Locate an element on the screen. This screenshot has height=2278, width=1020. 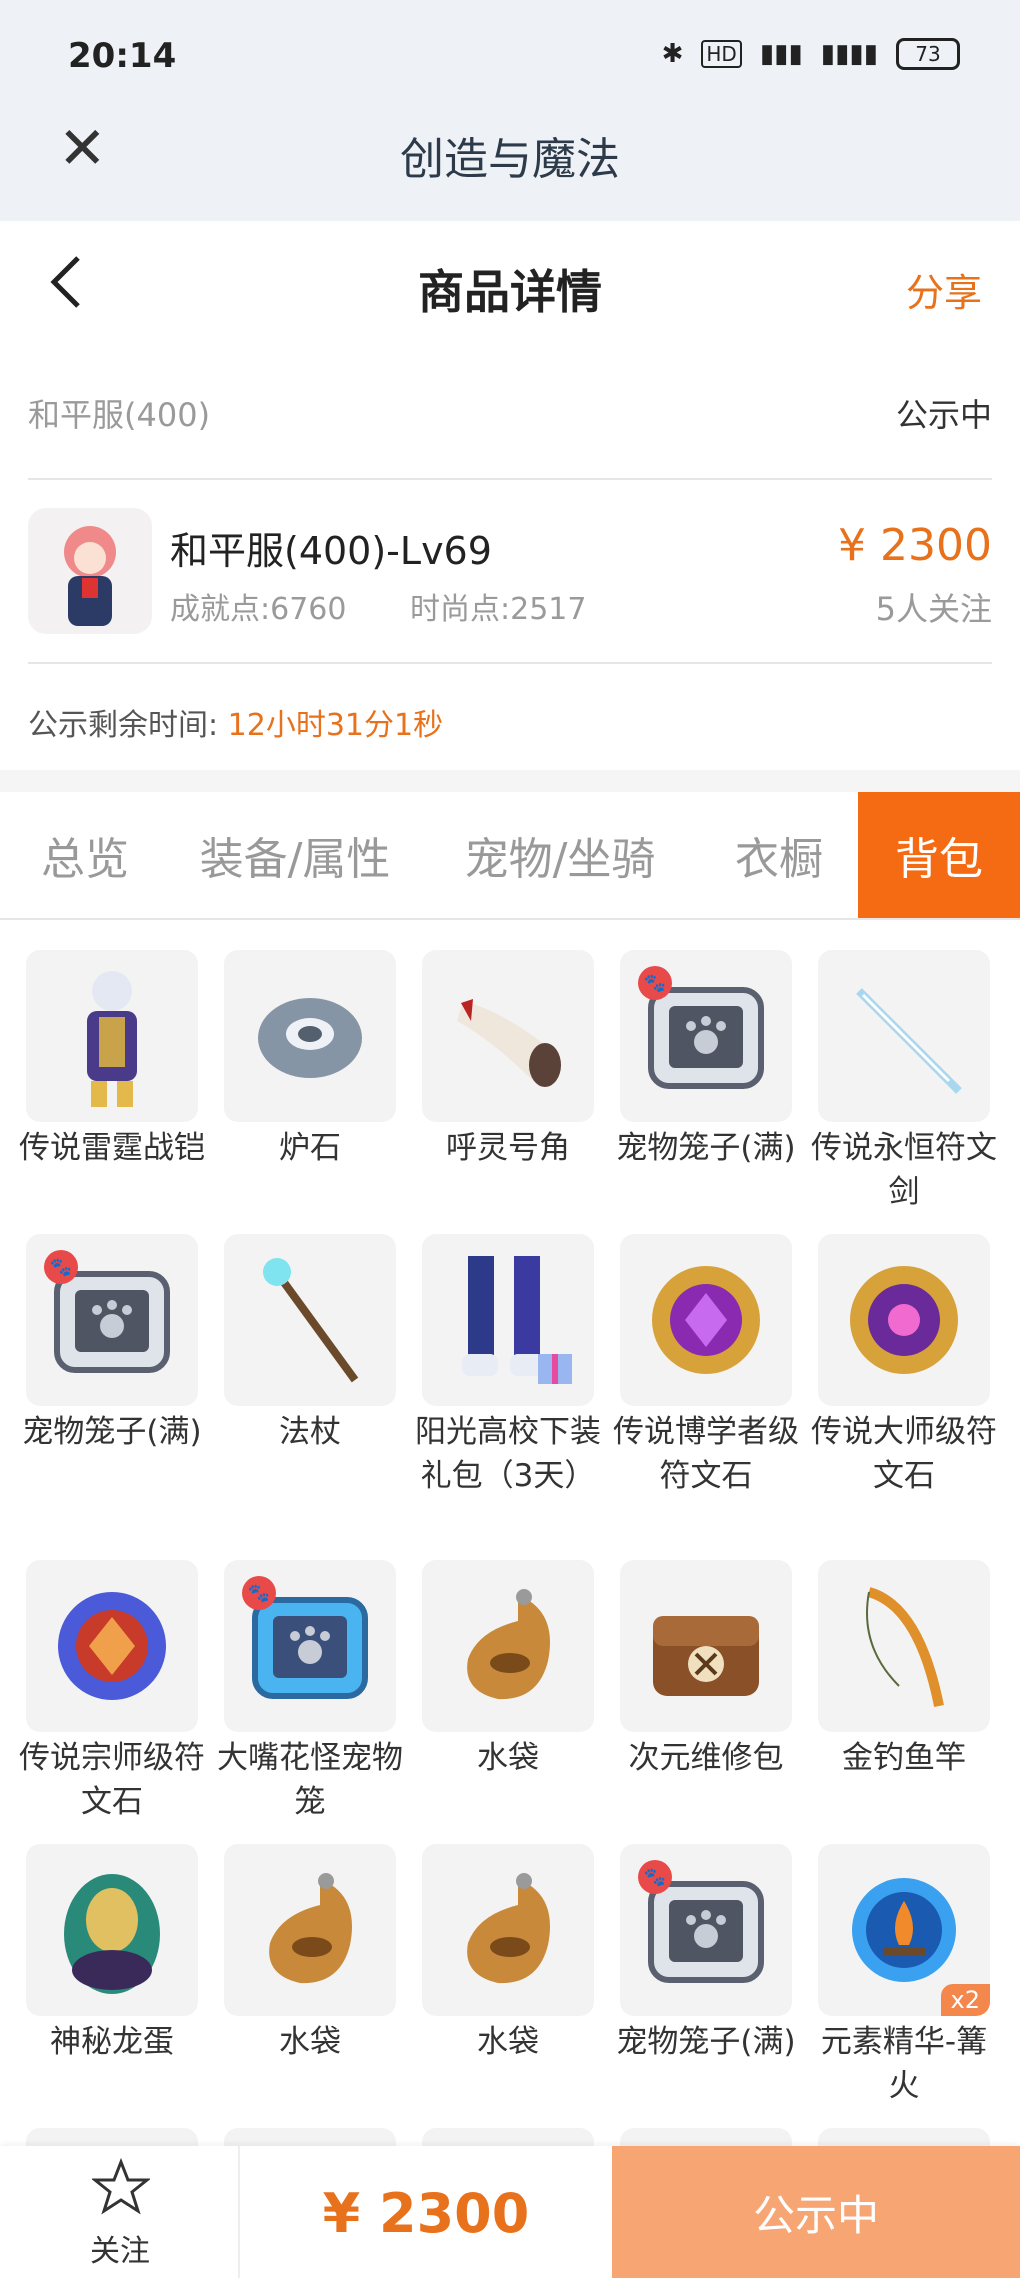
app-title: 创造与魔法 is located at coordinates (510, 159).